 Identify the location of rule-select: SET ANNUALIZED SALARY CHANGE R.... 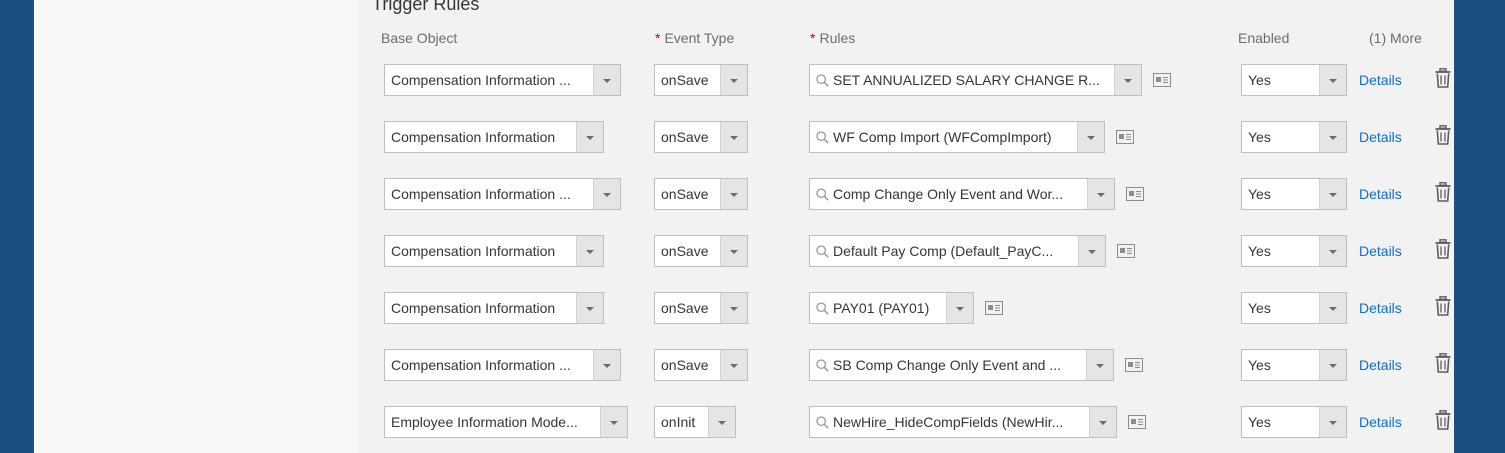
(975, 80).